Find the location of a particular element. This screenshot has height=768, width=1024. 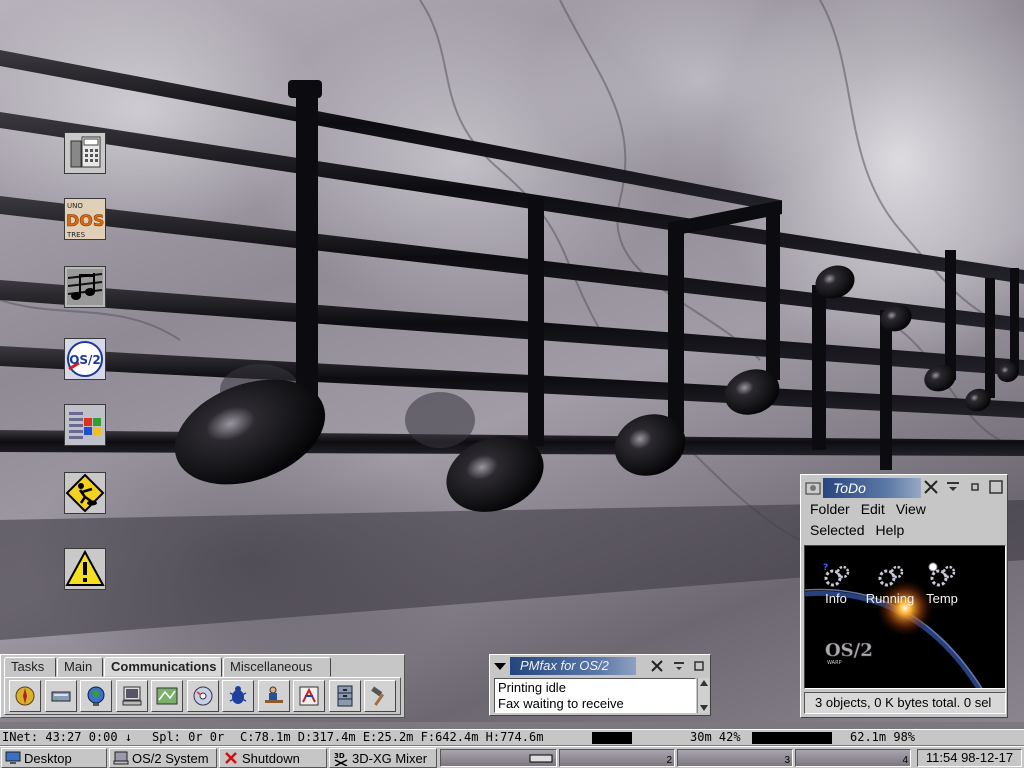

uno-dos-tres-icon: UNO DOS TRES is located at coordinates (85, 219).